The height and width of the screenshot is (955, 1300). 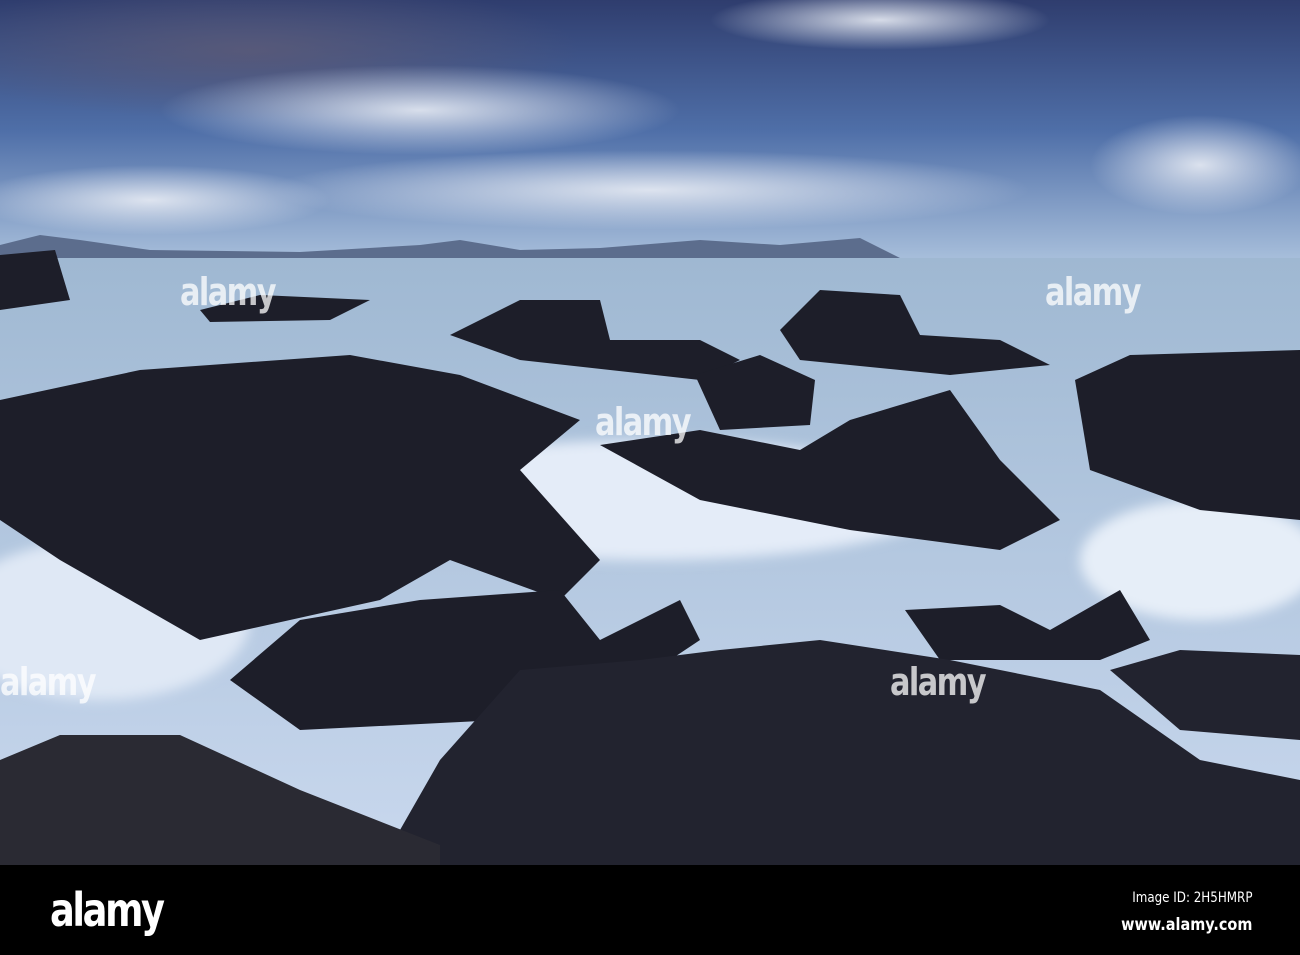 What do you see at coordinates (107, 910) in the screenshot?
I see `alamy-logo: alamy` at bounding box center [107, 910].